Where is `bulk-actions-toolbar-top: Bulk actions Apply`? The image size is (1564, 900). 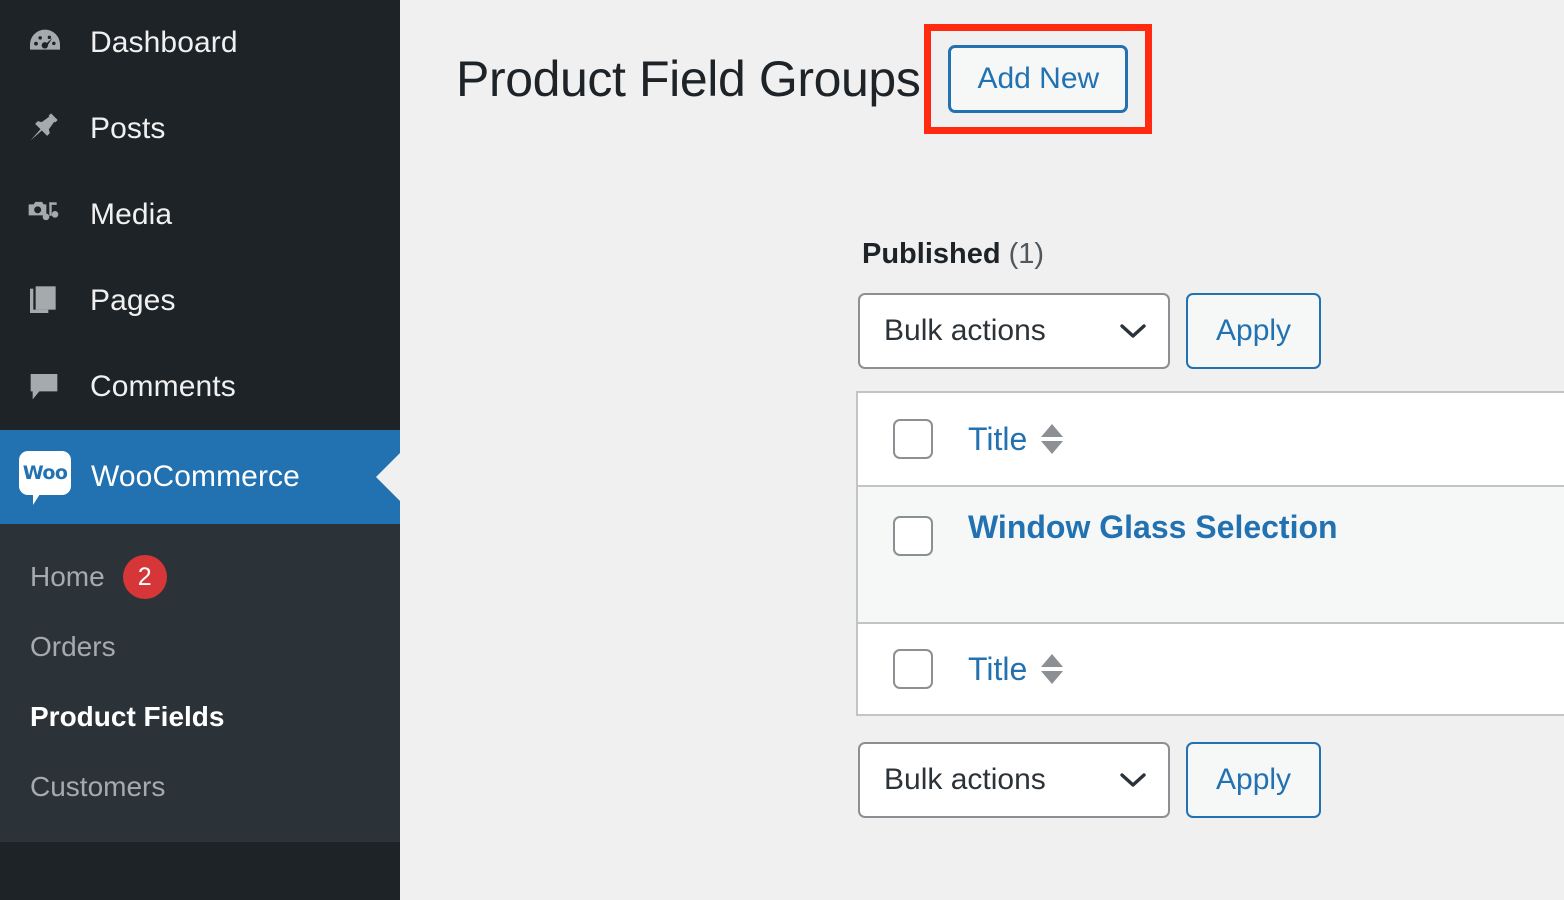
bulk-actions-toolbar-top: Bulk actions Apply is located at coordinates (1211, 331).